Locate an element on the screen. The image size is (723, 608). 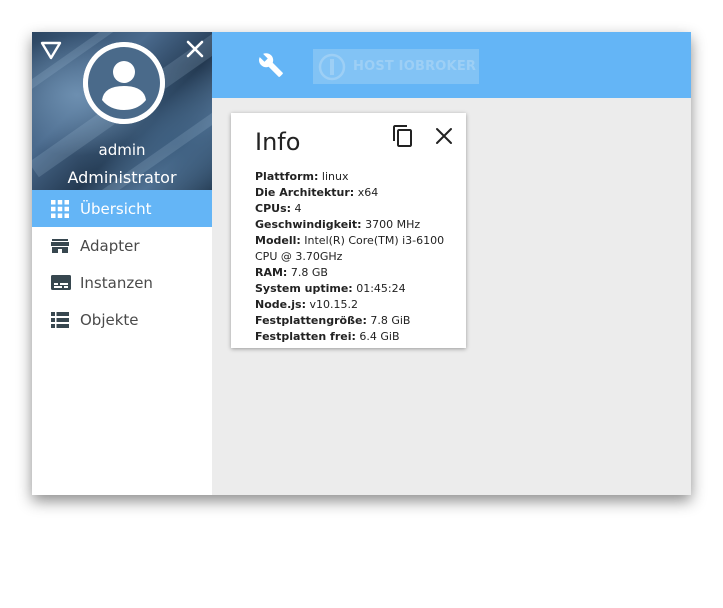
host-selector-button: HOST IOBROKER is located at coordinates (396, 66).